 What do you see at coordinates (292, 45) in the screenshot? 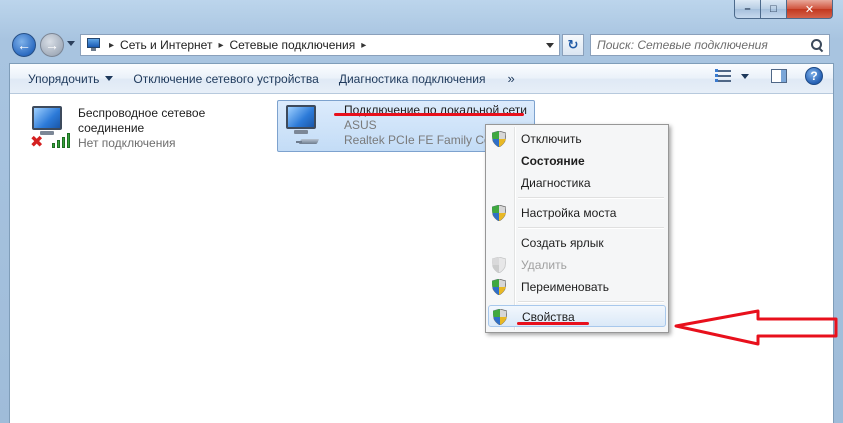
I see `breadcrumb-network-connections: Сетевые подключения` at bounding box center [292, 45].